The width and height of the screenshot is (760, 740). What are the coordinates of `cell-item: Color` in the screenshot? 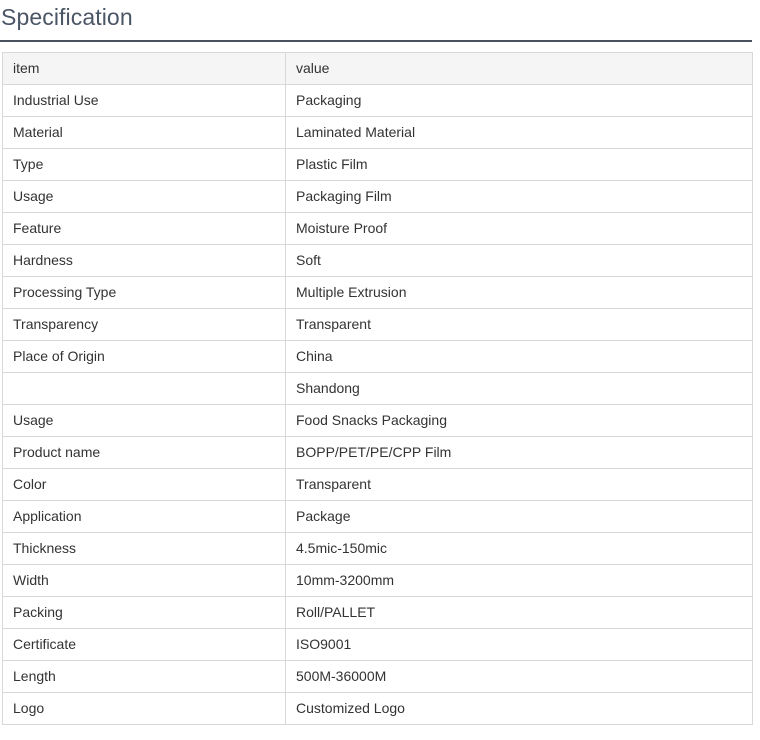 It's located at (144, 484).